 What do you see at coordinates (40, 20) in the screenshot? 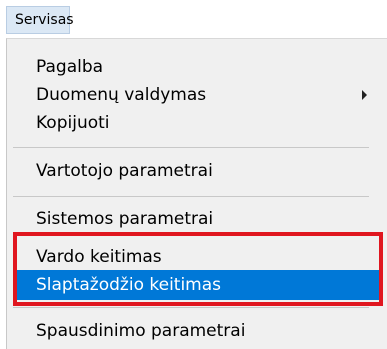
I see `menu-servisas: Servisas` at bounding box center [40, 20].